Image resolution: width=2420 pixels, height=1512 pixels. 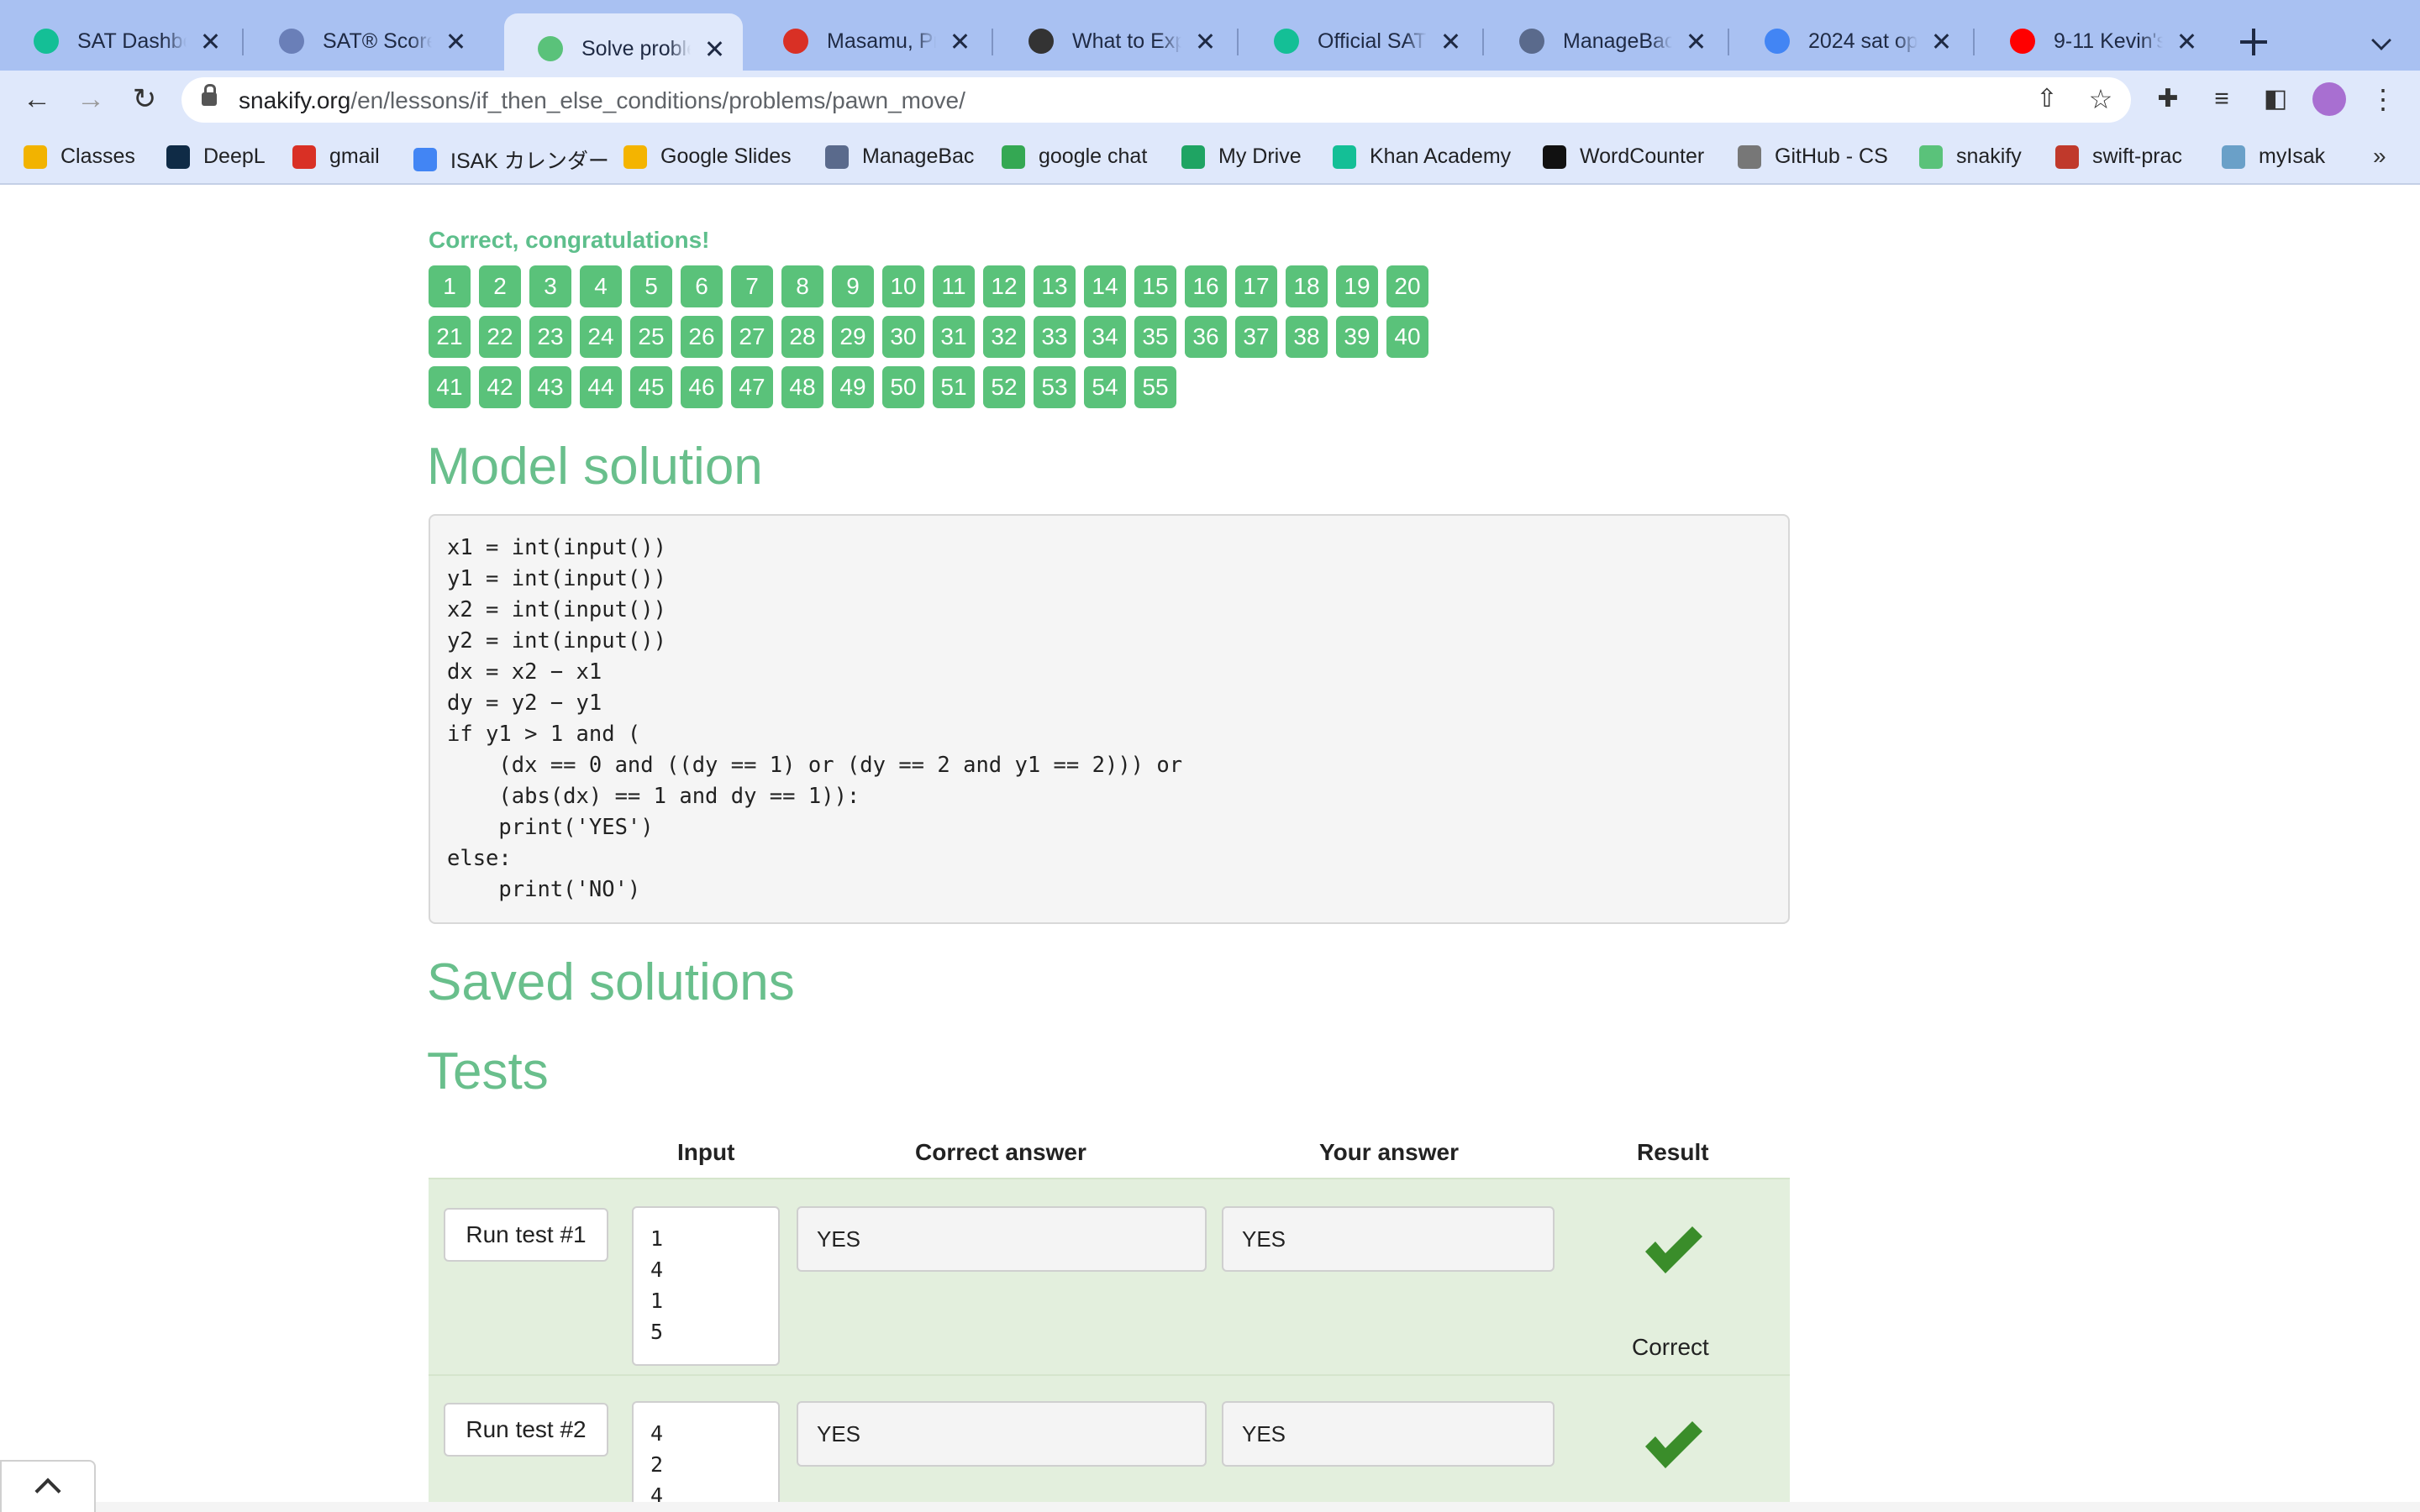 What do you see at coordinates (2167, 99) in the screenshot?
I see `extensions-icon: ✚` at bounding box center [2167, 99].